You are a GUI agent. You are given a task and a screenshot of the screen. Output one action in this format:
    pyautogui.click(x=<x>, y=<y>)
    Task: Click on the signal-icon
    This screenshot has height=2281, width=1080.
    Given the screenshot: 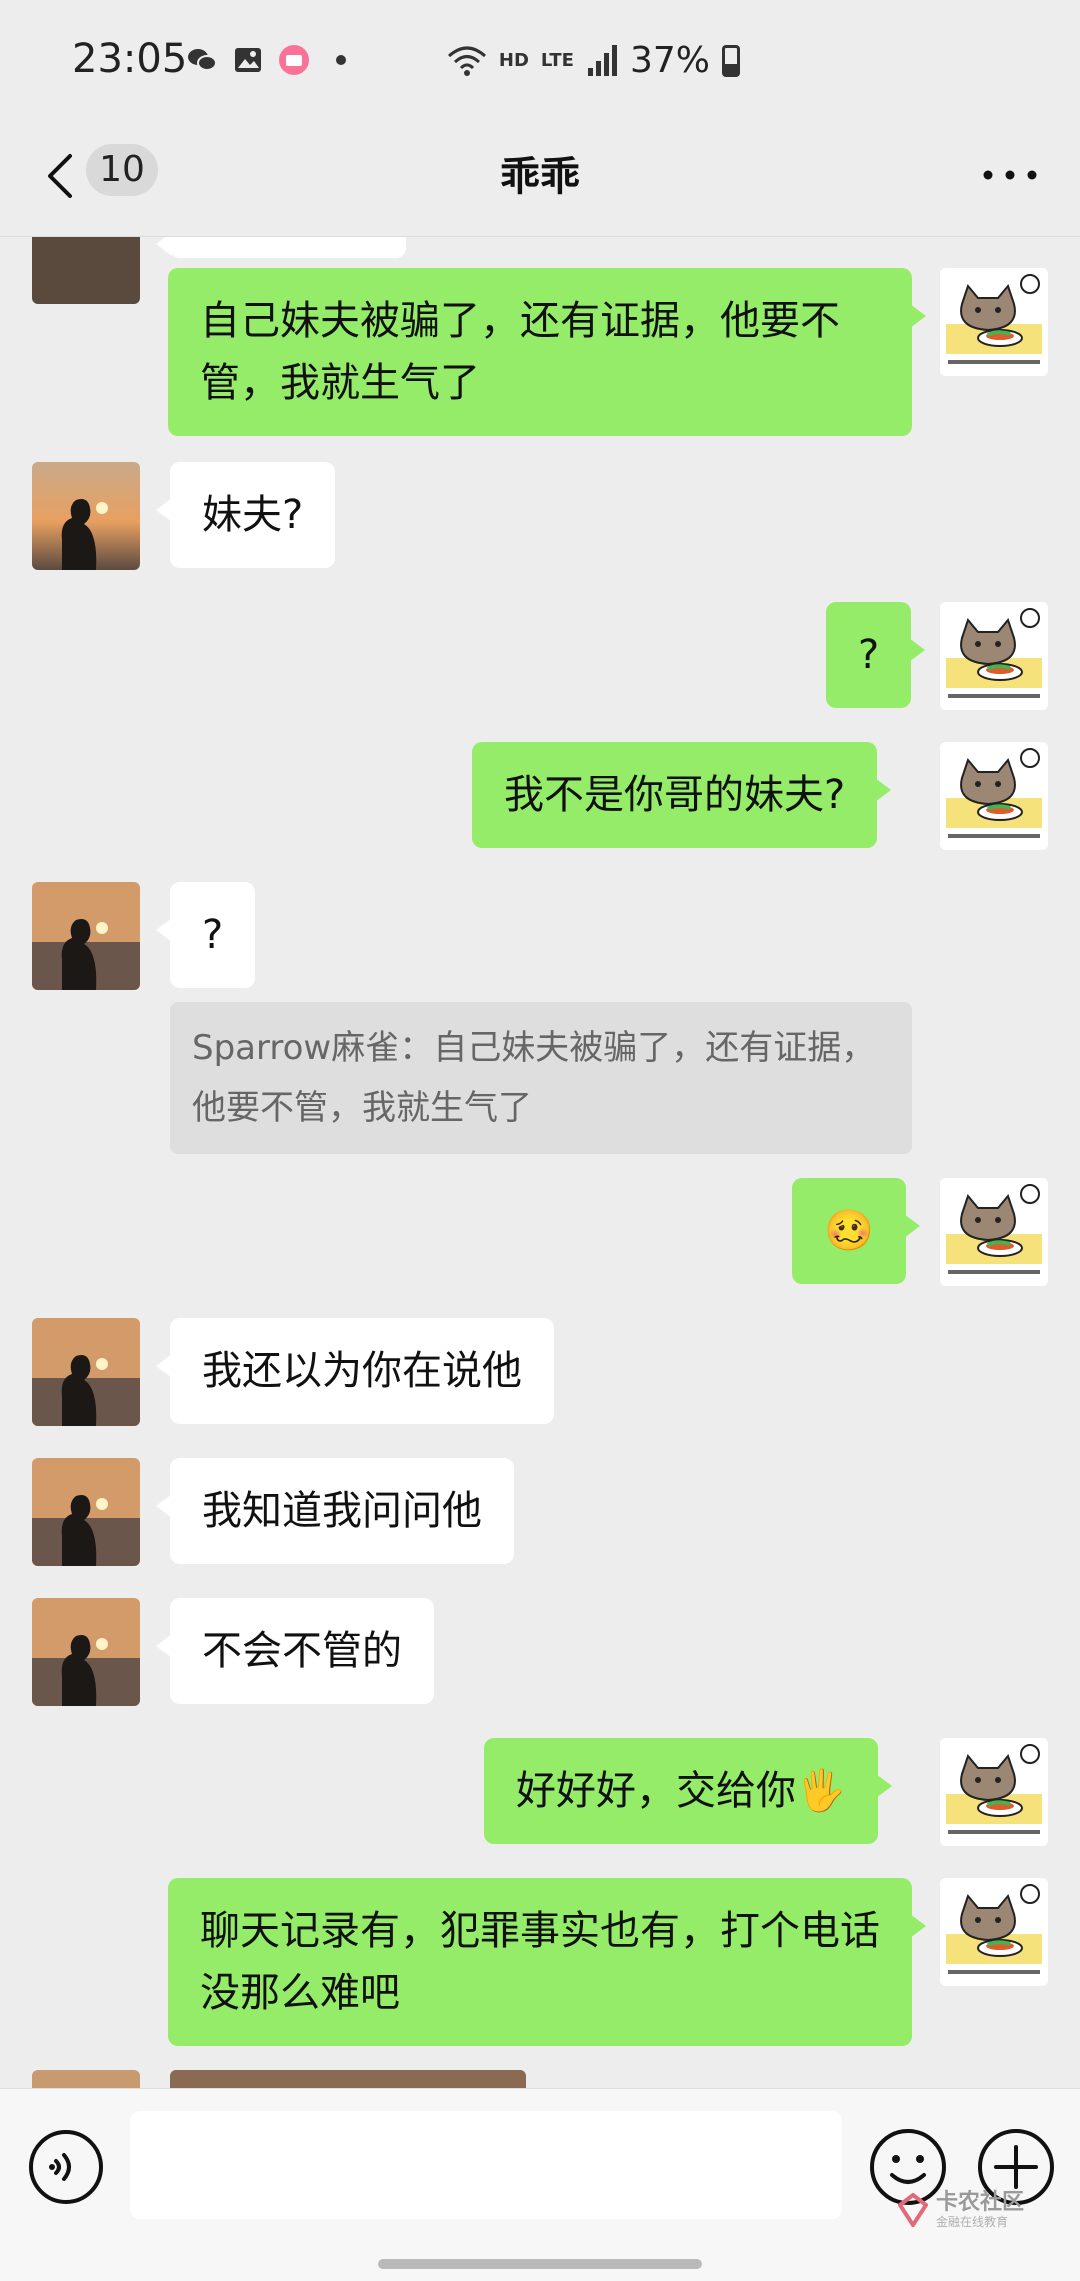 What is the action you would take?
    pyautogui.click(x=602, y=60)
    